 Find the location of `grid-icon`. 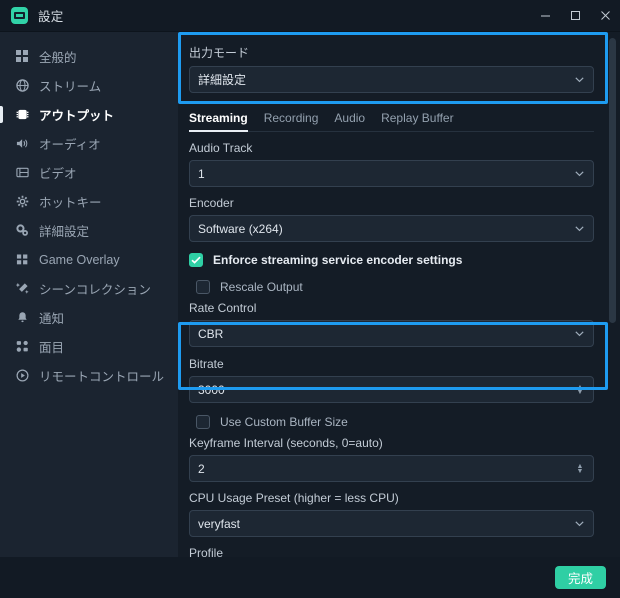

grid-icon is located at coordinates (22, 57).